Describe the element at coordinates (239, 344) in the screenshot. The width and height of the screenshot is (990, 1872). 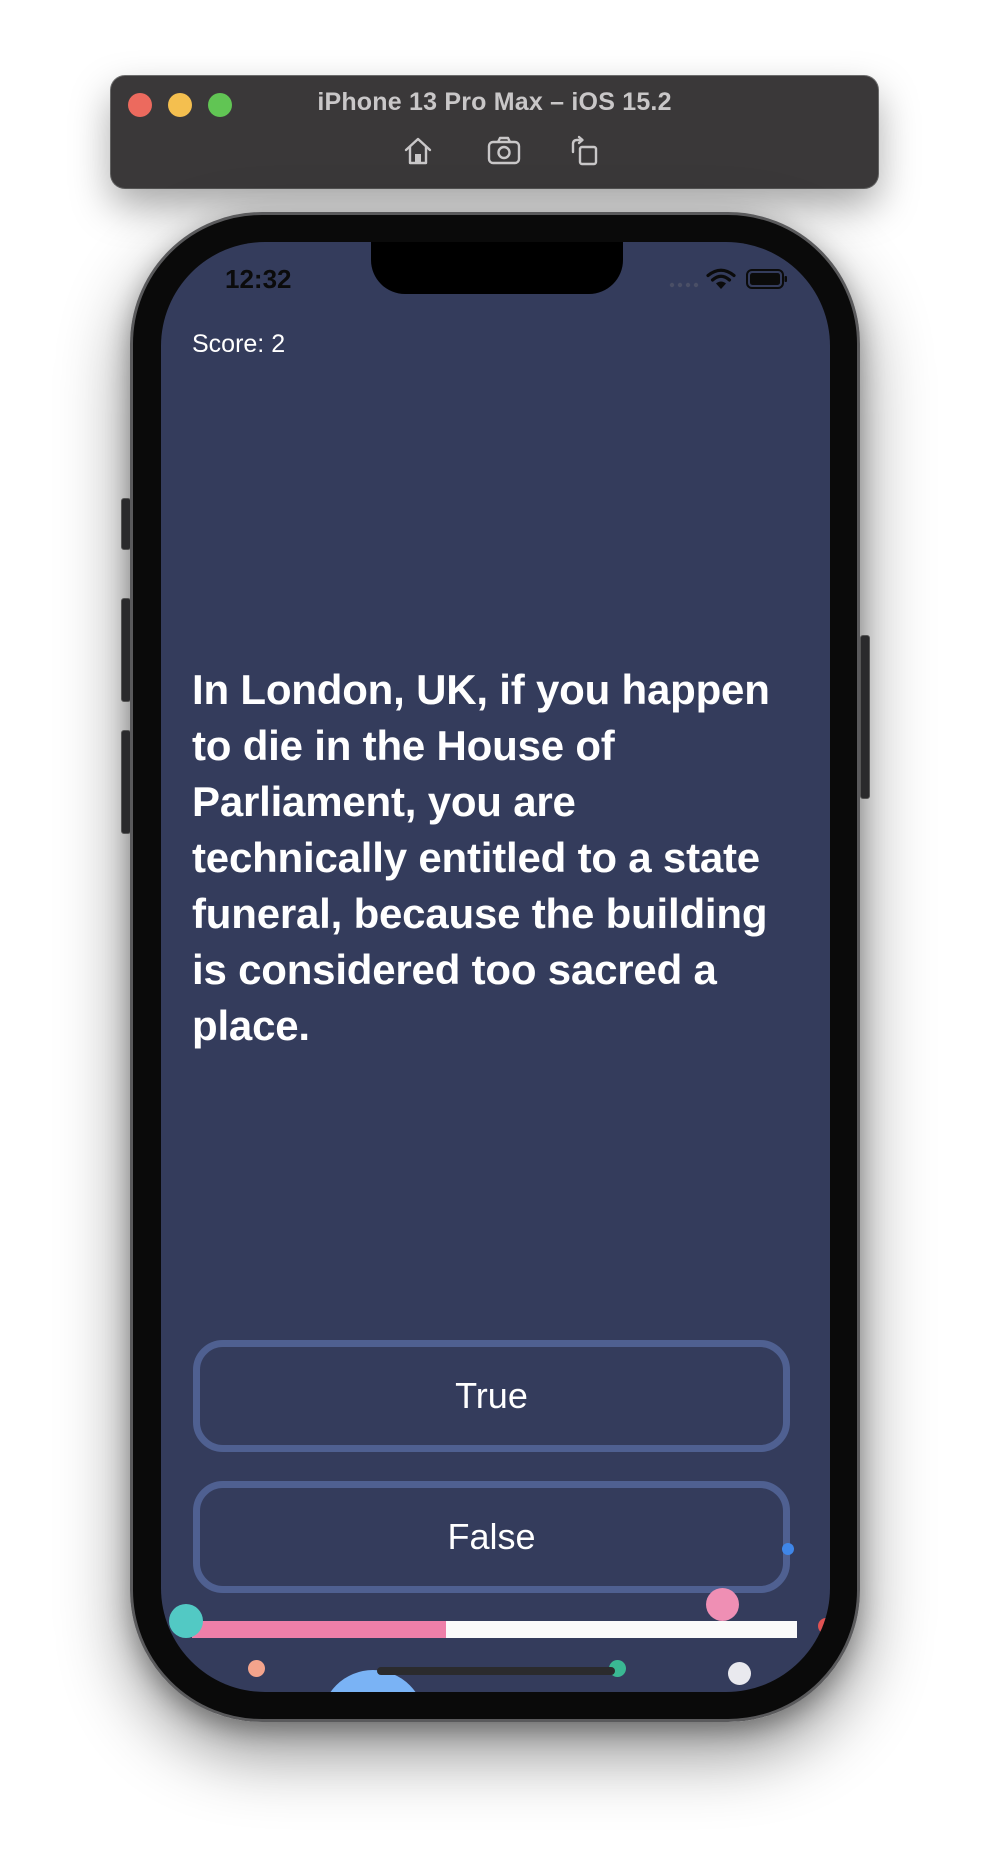
I see `score-label: Score: 2` at that location.